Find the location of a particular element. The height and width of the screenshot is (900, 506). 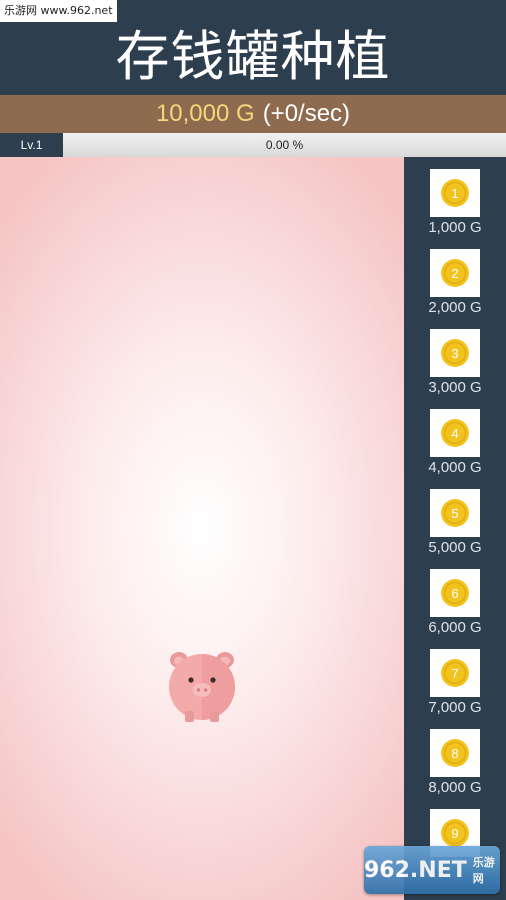

shop-item-1: 1 1,000 G is located at coordinates (455, 197).